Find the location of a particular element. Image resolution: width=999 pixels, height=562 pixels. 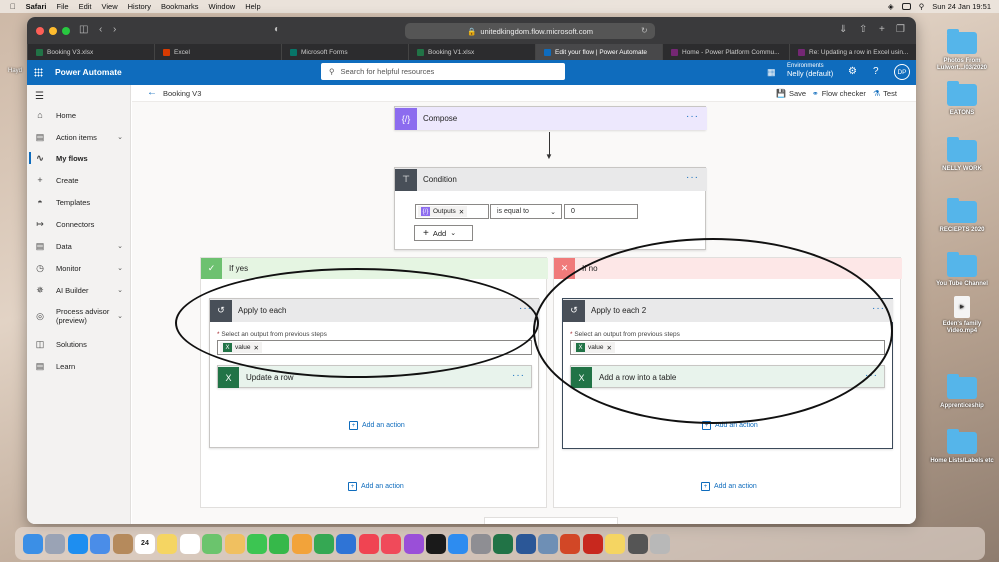

pages-icon is located at coordinates (301, 543).